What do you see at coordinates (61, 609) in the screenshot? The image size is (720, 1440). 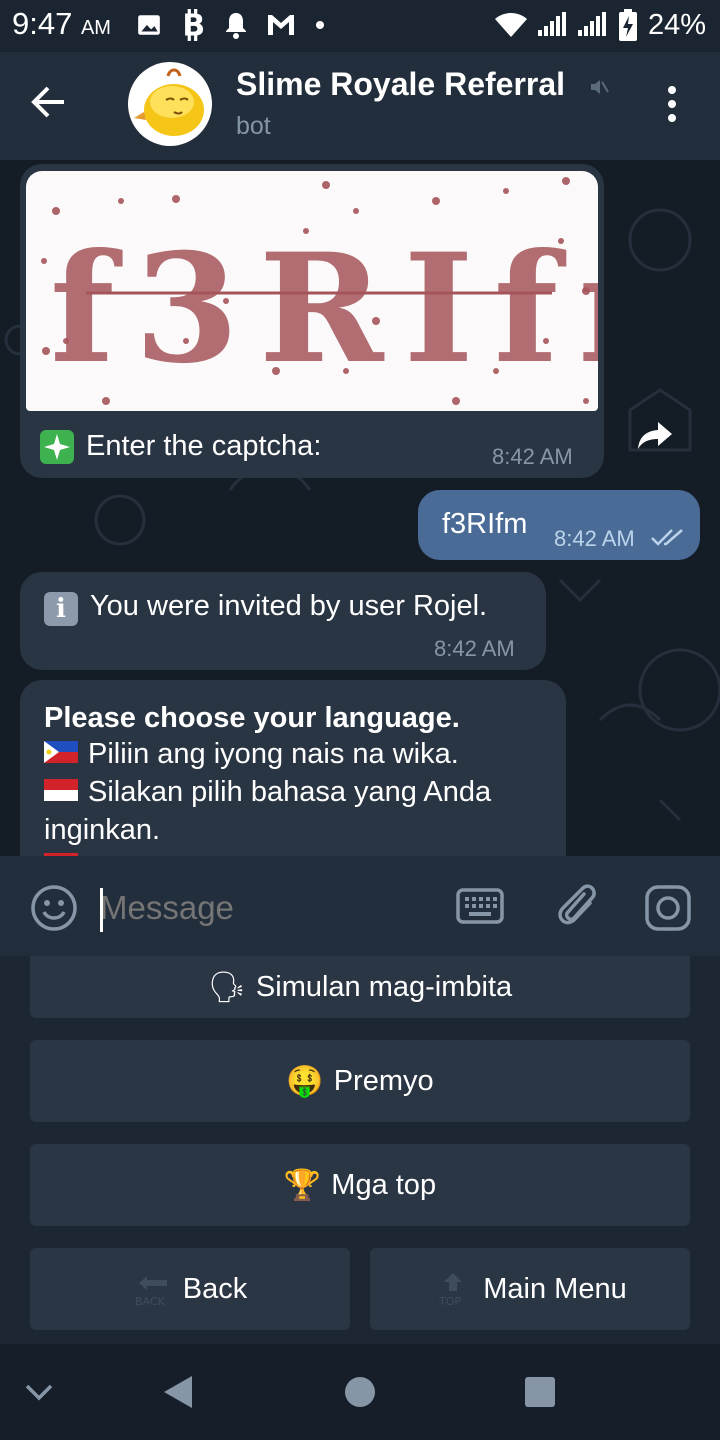 I see `info-icon: i` at bounding box center [61, 609].